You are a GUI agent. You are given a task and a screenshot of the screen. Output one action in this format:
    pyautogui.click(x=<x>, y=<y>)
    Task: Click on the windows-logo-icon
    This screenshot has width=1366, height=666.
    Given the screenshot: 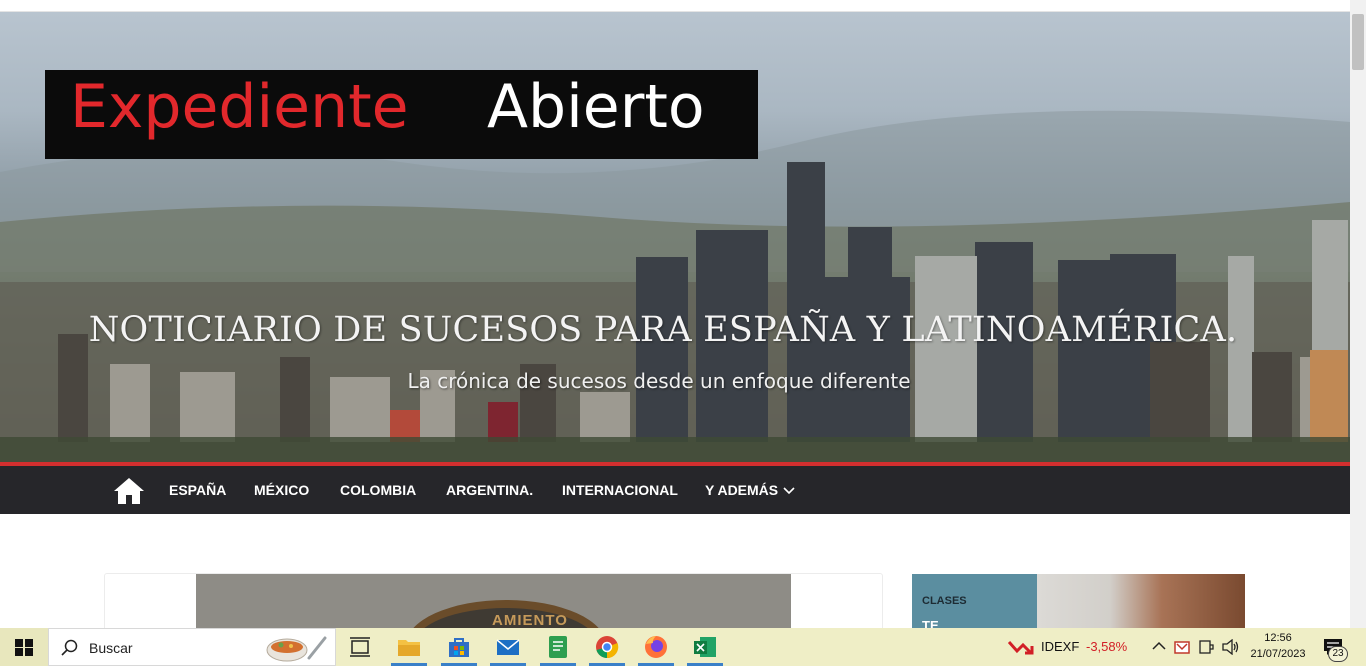 What is the action you would take?
    pyautogui.click(x=24, y=647)
    